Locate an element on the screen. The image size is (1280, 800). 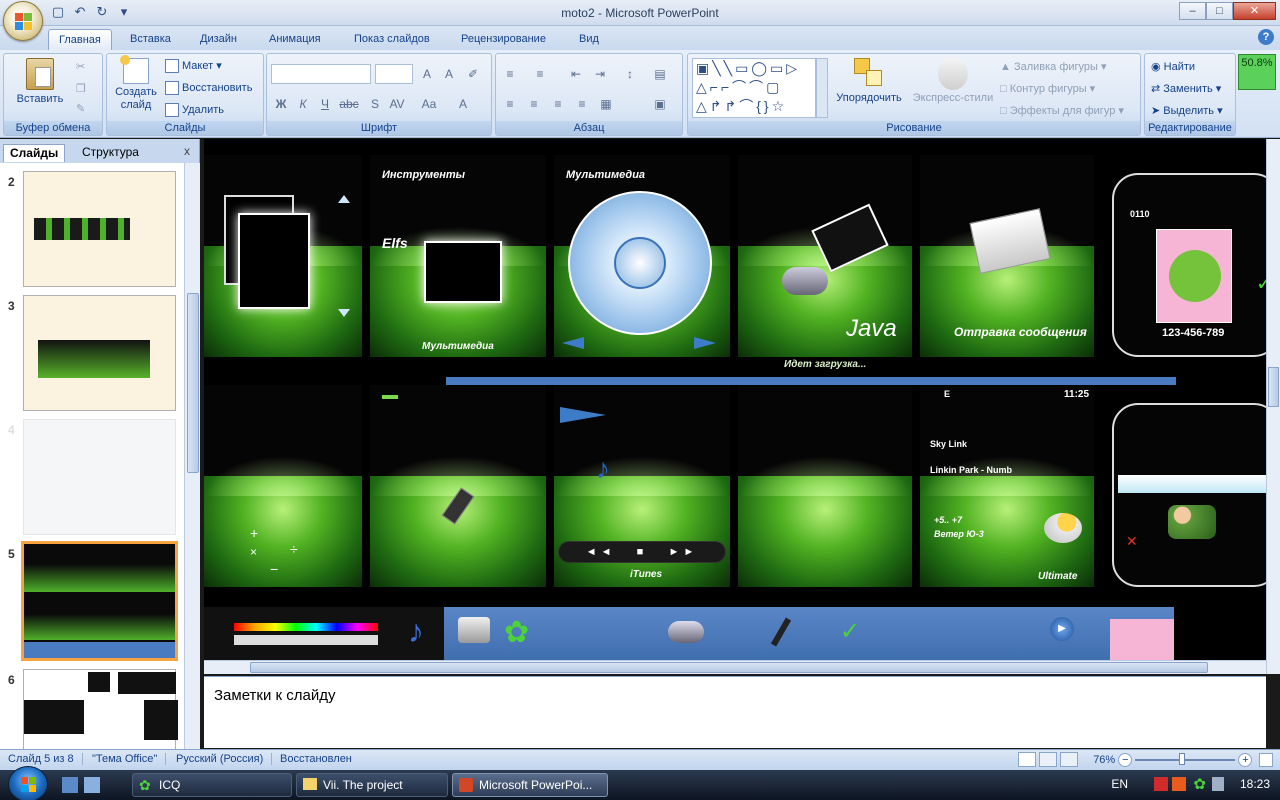
tab-design: Дизайн is located at coordinates (218, 39).